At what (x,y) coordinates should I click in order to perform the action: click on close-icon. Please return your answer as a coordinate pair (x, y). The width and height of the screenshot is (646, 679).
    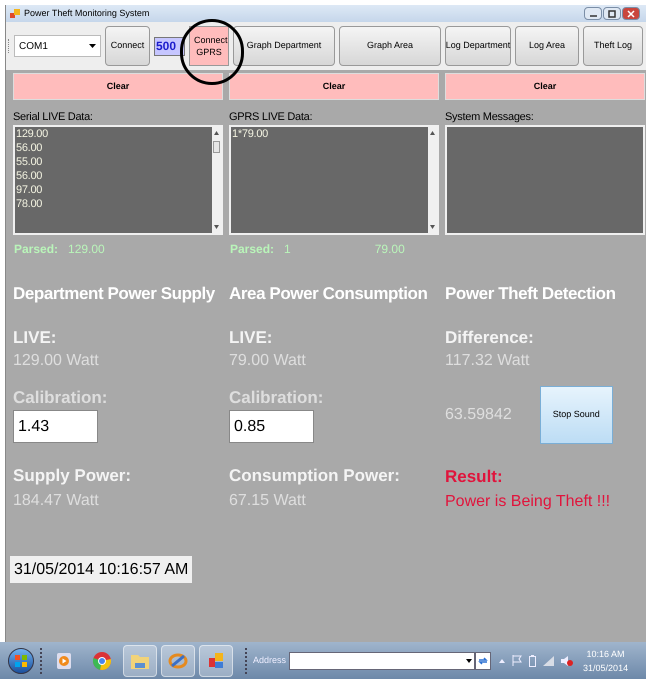
    Looking at the image, I should click on (631, 14).